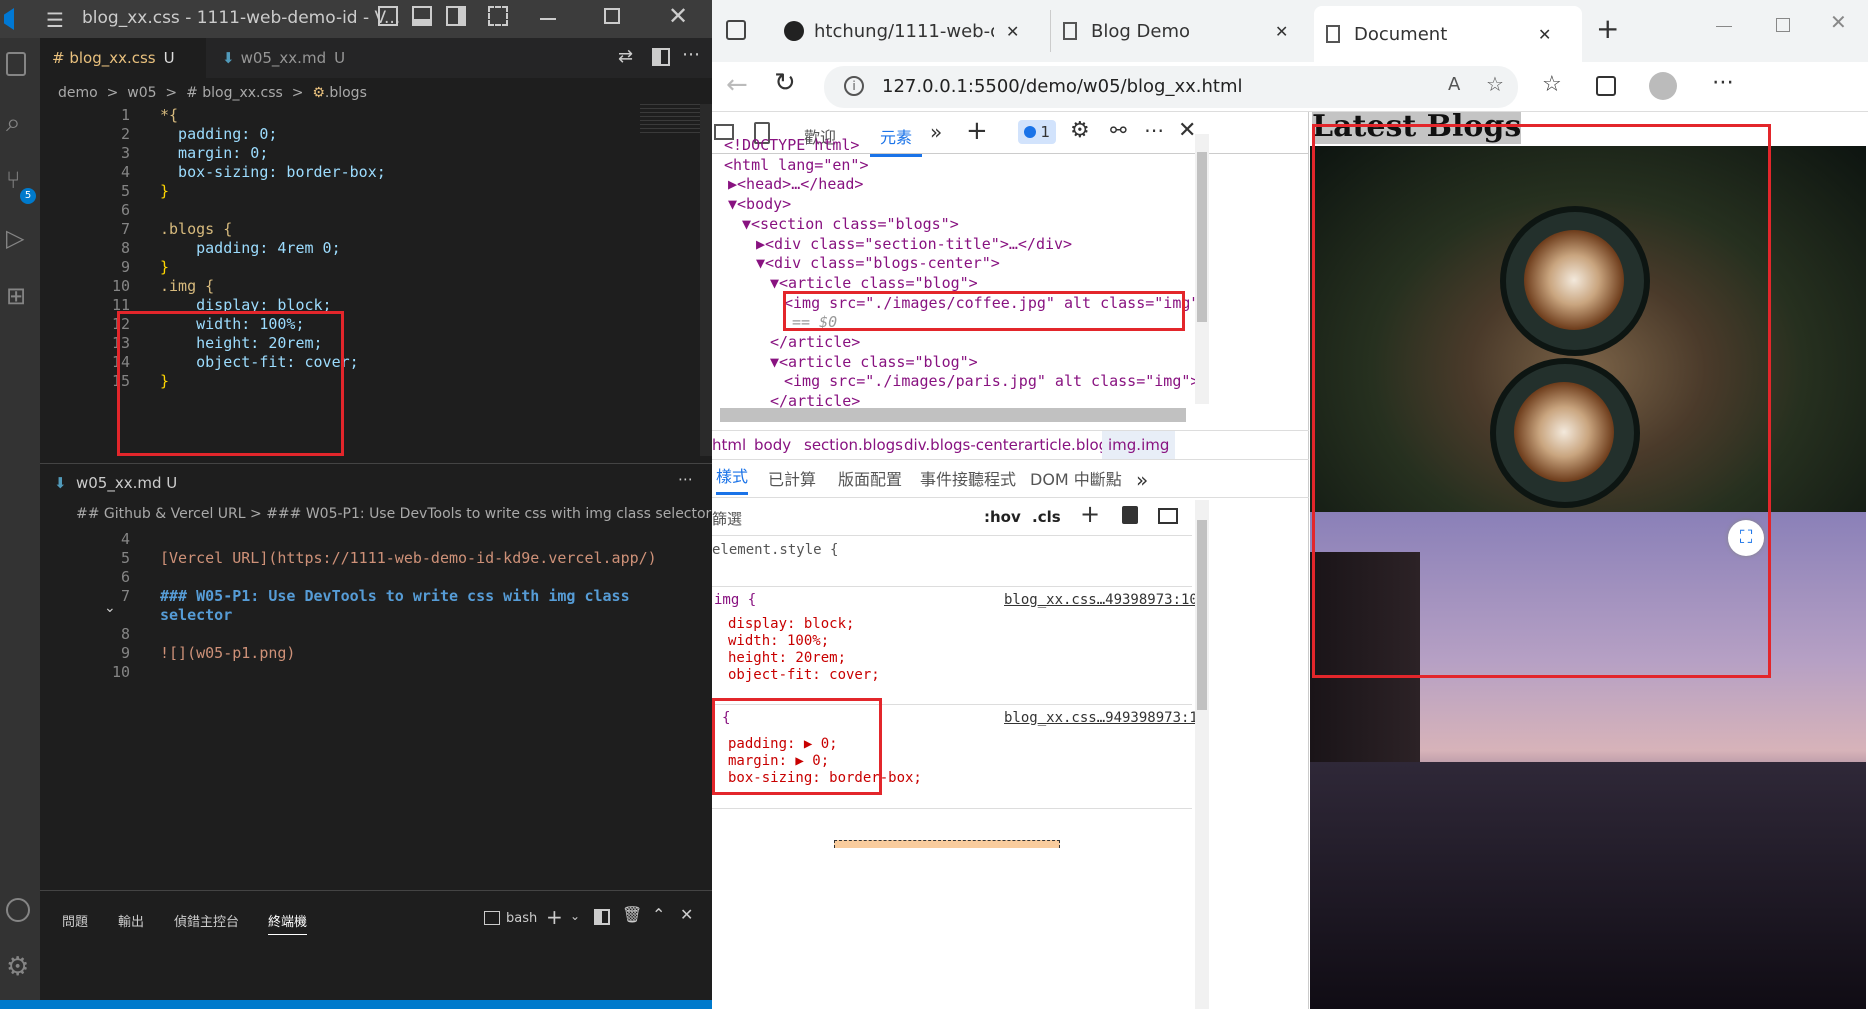 This screenshot has height=1009, width=1868. What do you see at coordinates (804, 624) in the screenshot?
I see `css-declaration: display: block;` at bounding box center [804, 624].